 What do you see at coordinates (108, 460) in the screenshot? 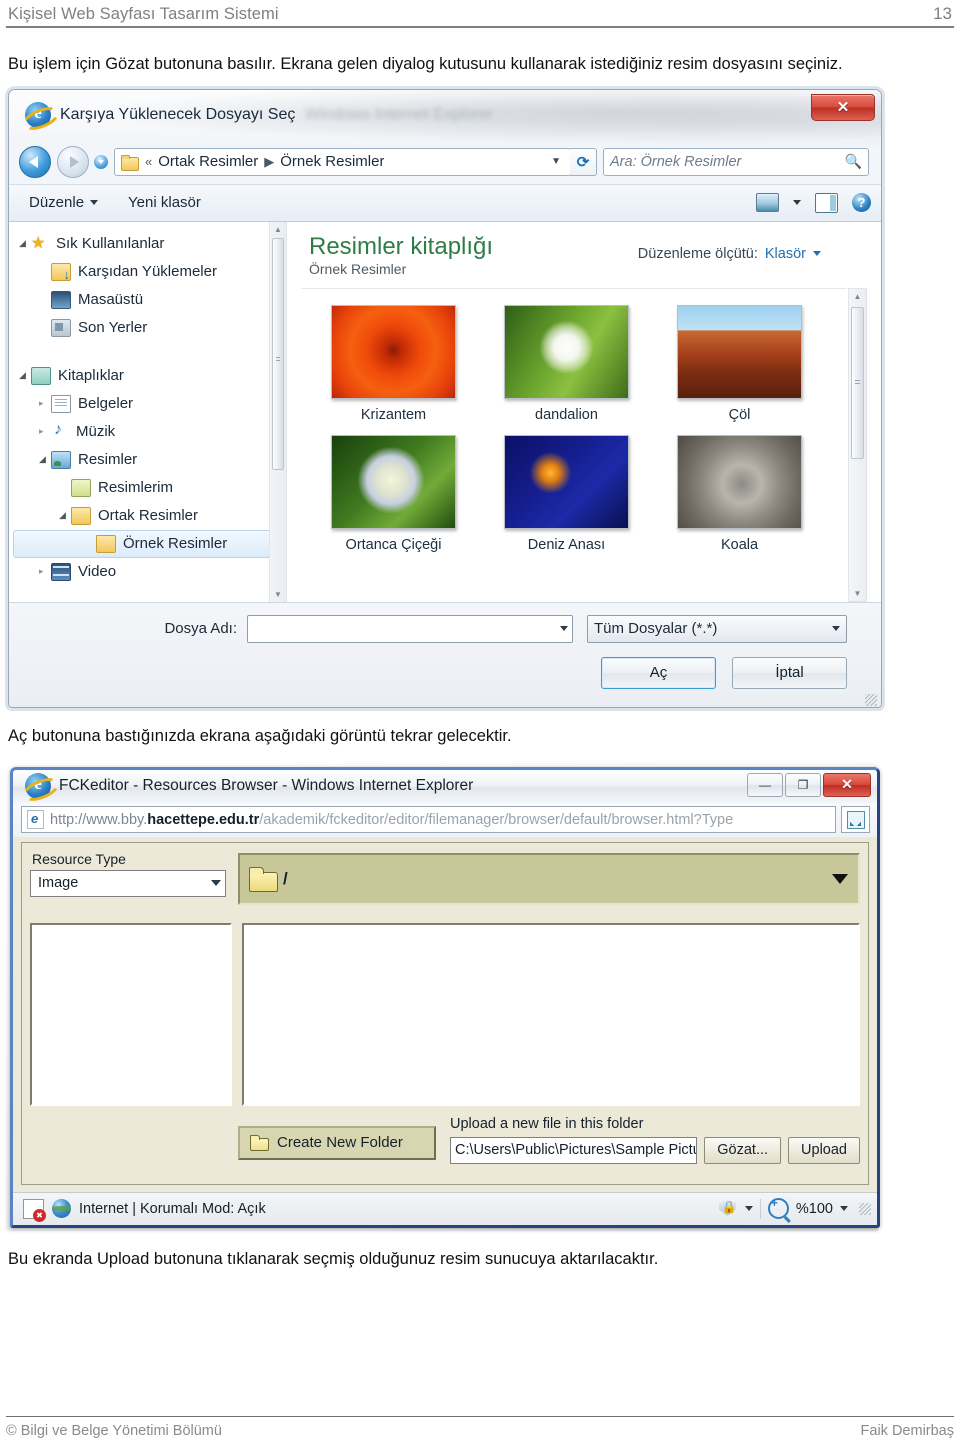
I see `nav-tree-item-label: Resimler` at bounding box center [108, 460].